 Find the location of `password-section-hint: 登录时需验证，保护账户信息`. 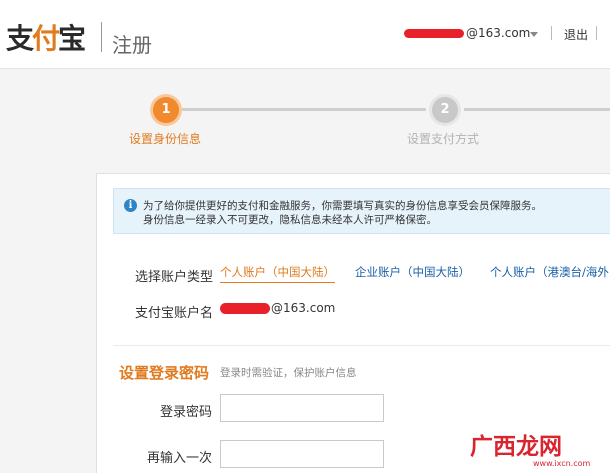

password-section-hint: 登录时需验证，保护账户信息 is located at coordinates (288, 373).